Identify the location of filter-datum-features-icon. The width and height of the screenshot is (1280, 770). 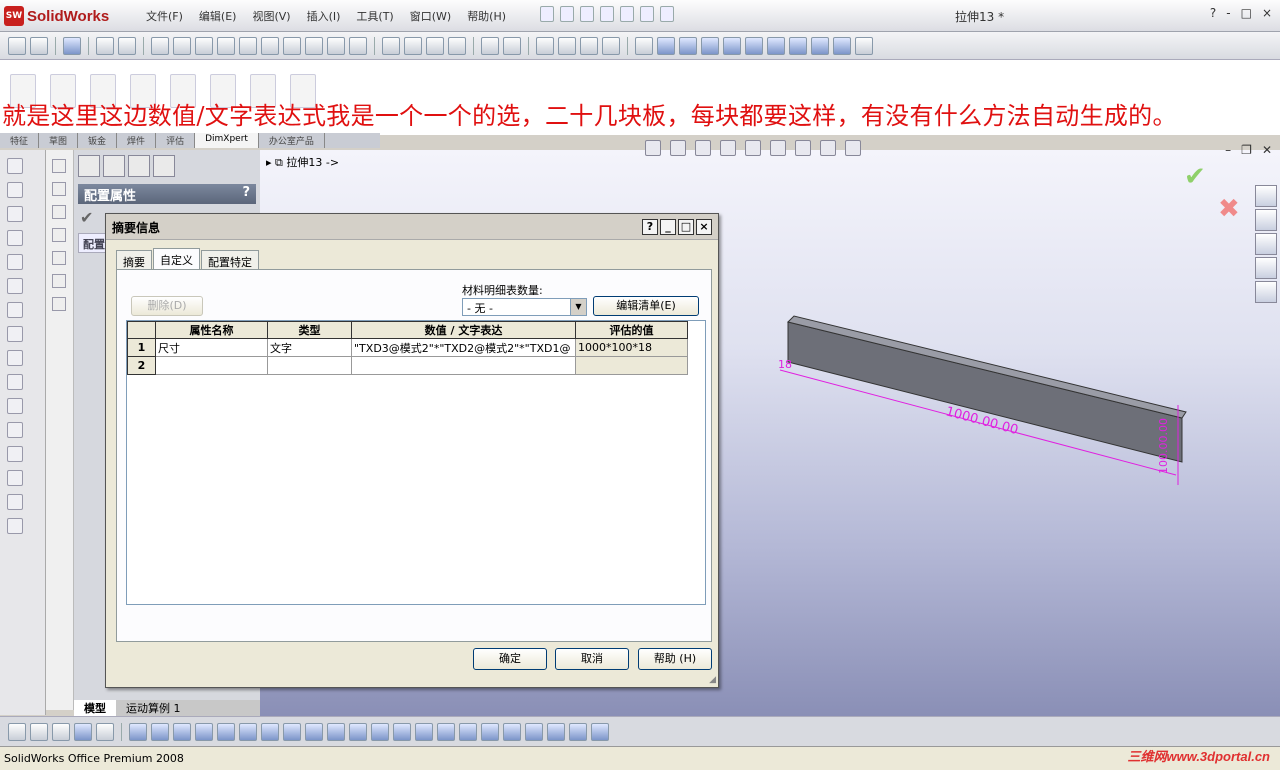
(446, 732).